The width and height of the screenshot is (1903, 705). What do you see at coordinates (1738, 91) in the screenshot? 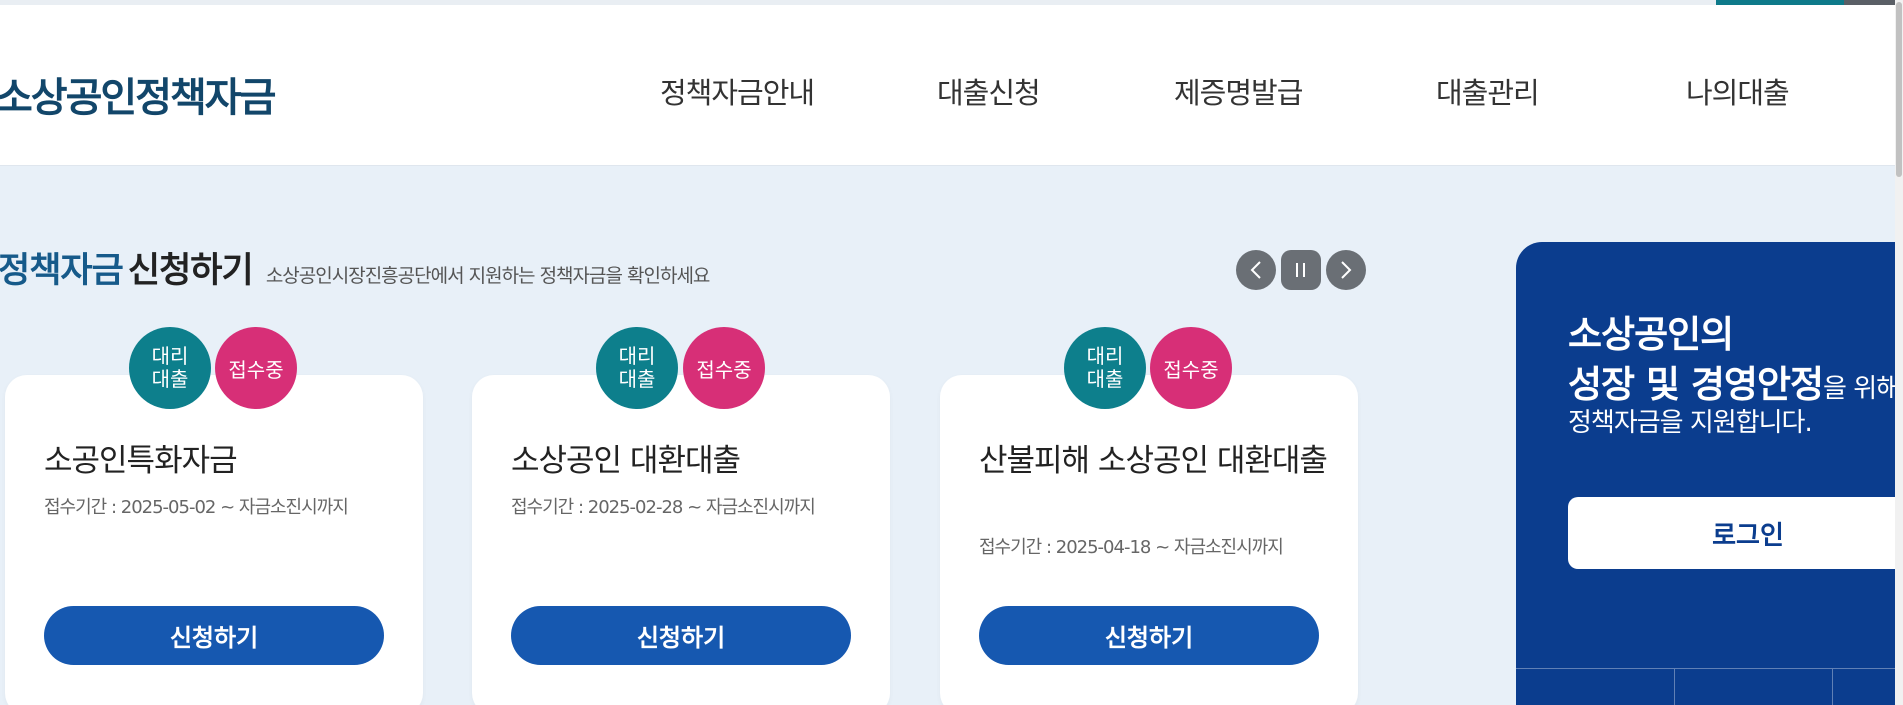
I see `nav-item-my-loans: 나의대출` at bounding box center [1738, 91].